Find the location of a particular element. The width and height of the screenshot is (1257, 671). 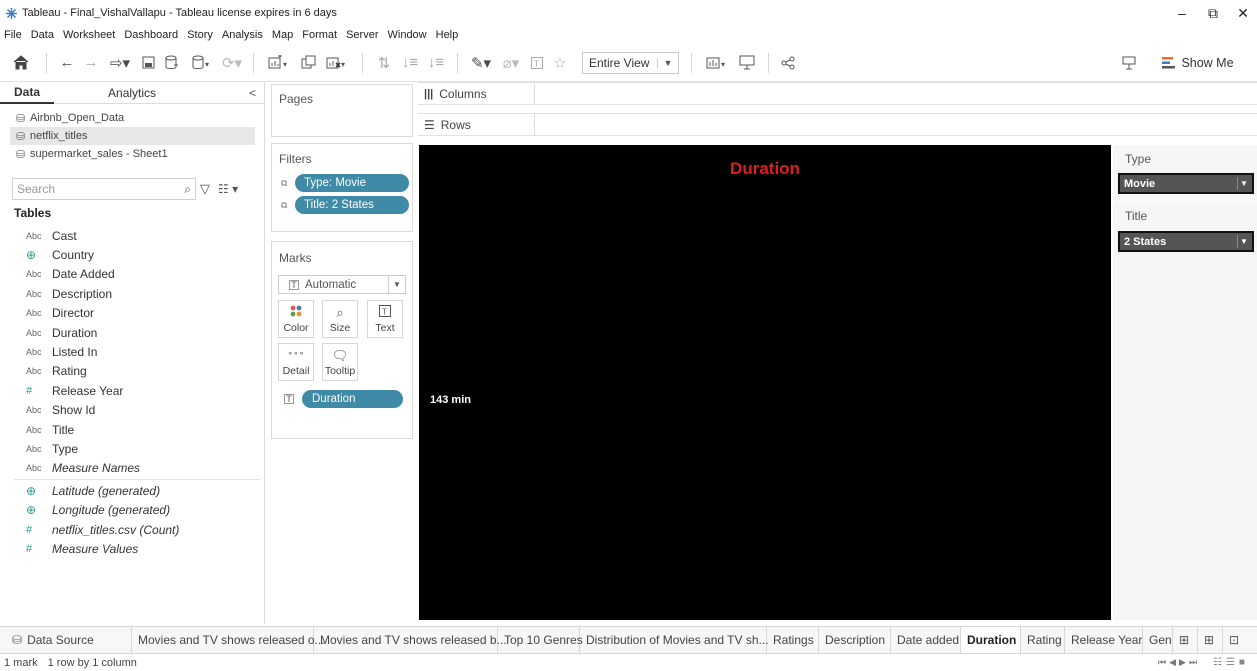

sheet-navigation-arrows: ⏮◀▶⏭ is located at coordinates (1179, 662).